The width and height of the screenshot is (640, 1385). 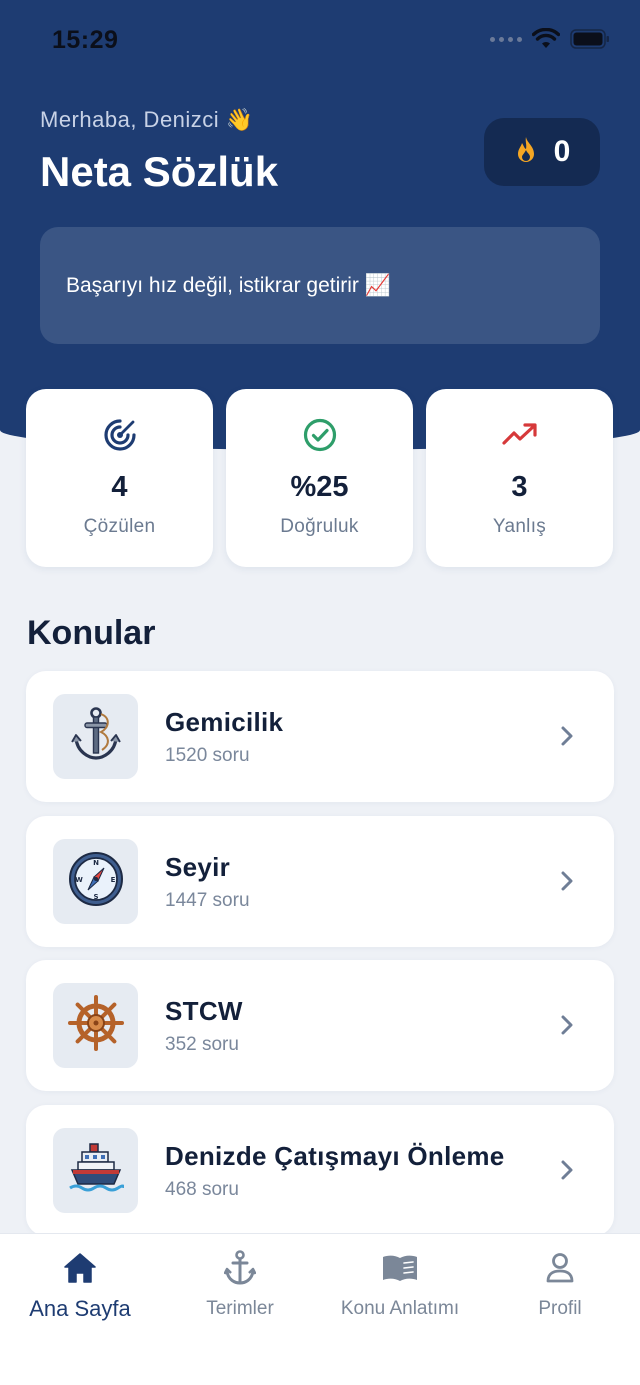 I want to click on stat-value: 3, so click(x=519, y=487).